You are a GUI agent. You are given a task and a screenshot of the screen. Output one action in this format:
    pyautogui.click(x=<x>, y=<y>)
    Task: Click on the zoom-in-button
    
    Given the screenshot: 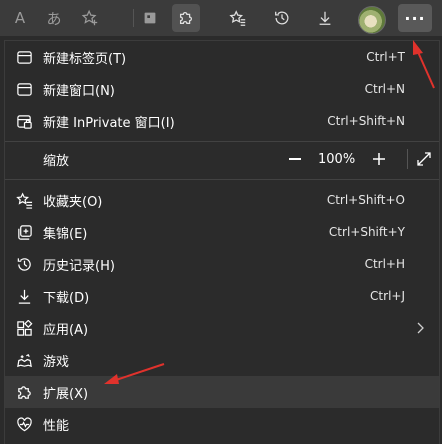 What is the action you would take?
    pyautogui.click(x=379, y=159)
    